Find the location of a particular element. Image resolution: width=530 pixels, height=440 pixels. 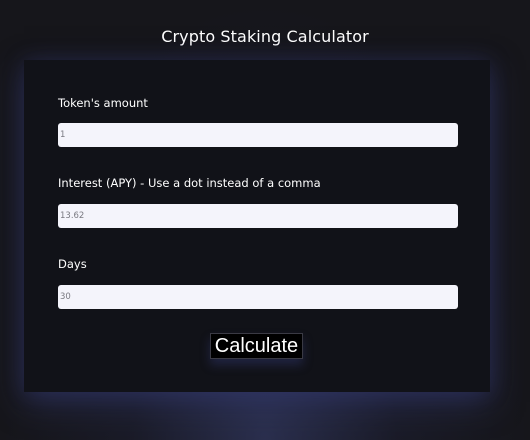

days-input is located at coordinates (258, 297).